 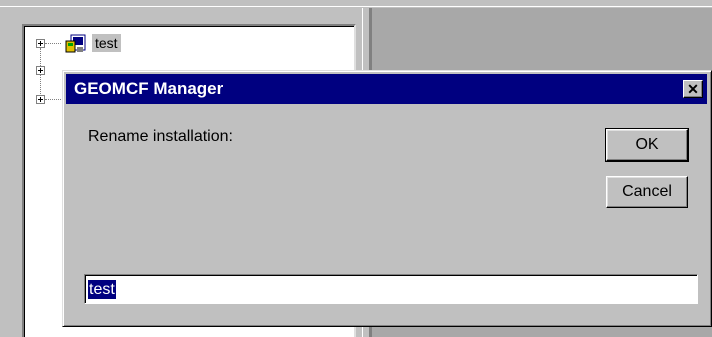 I want to click on close-button: ✕, so click(x=693, y=89).